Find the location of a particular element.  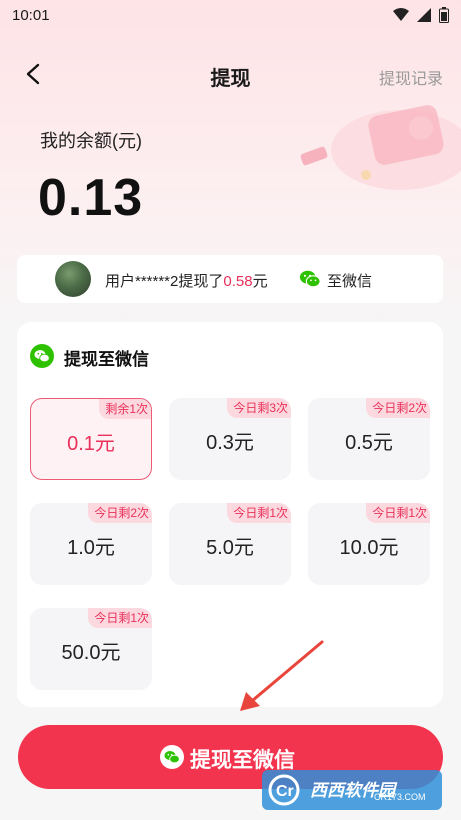

amount-option: 今日剩1次 5.0元 is located at coordinates (230, 544).